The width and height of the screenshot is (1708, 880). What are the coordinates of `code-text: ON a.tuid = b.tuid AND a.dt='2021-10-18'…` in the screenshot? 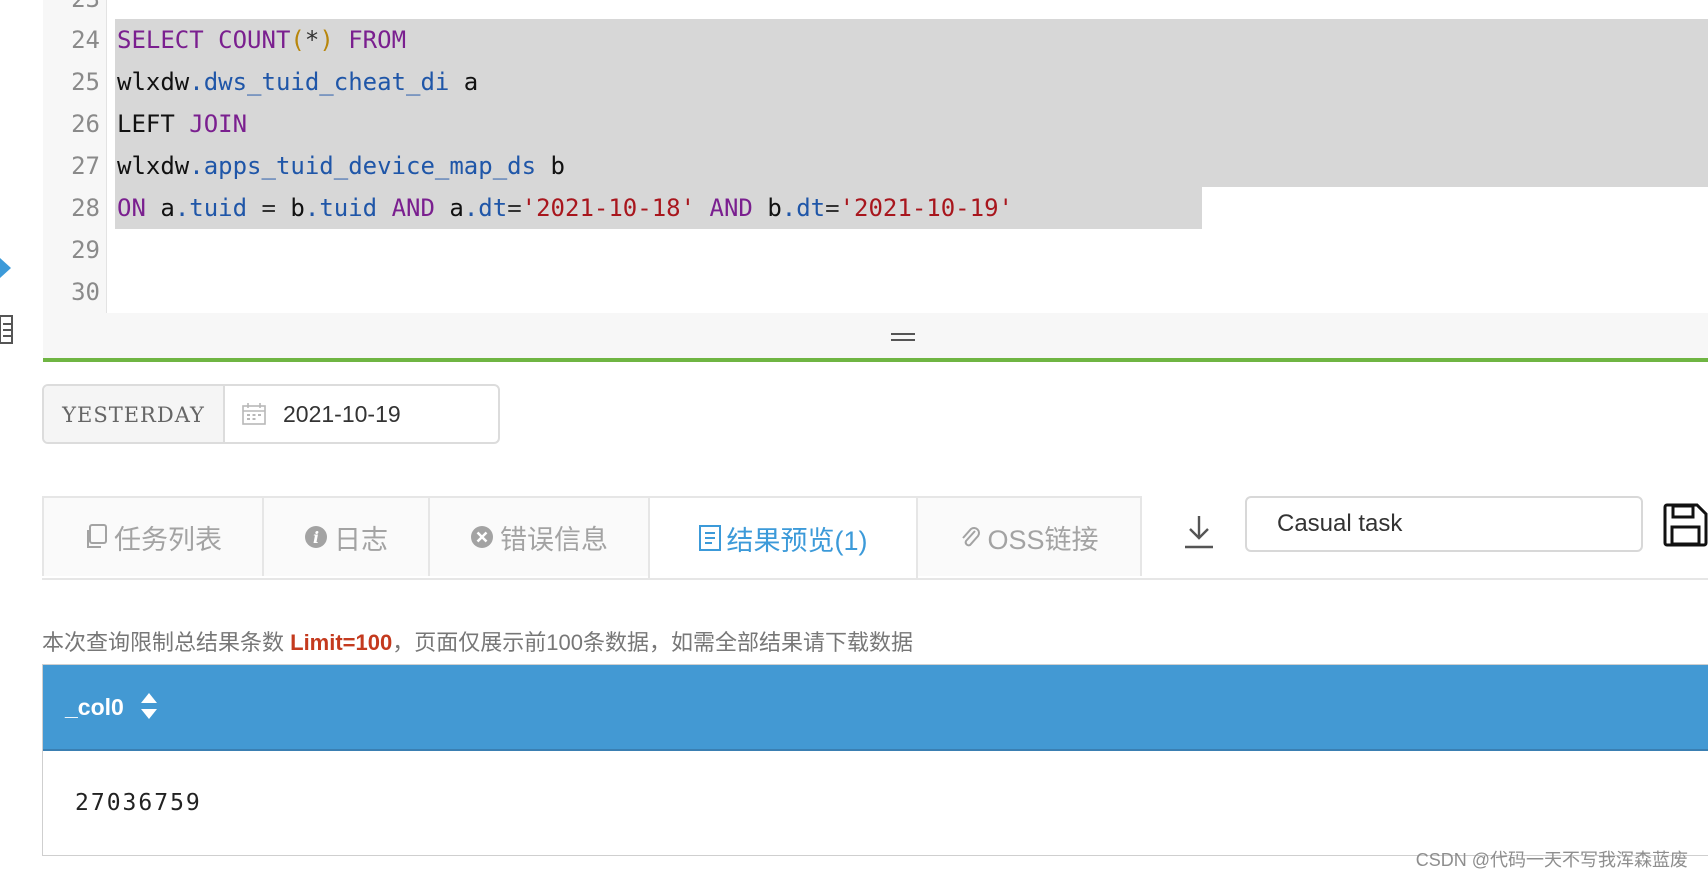 It's located at (565, 208).